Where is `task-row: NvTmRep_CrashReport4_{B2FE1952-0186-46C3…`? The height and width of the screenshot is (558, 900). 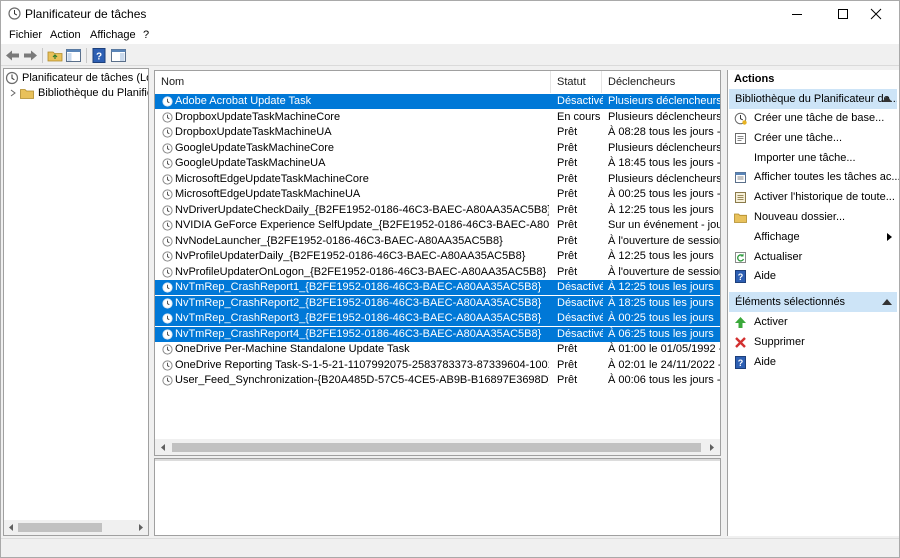 task-row: NvTmRep_CrashReport4_{B2FE1952-0186-46C3… is located at coordinates (437, 334).